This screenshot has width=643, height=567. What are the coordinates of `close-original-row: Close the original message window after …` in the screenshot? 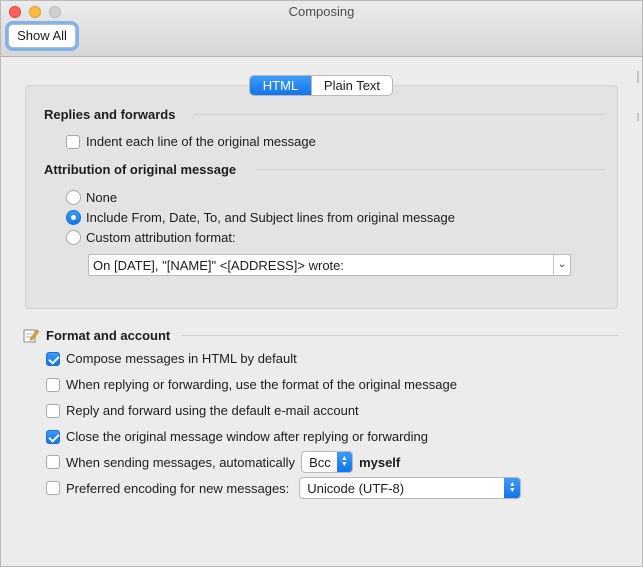 It's located at (237, 436).